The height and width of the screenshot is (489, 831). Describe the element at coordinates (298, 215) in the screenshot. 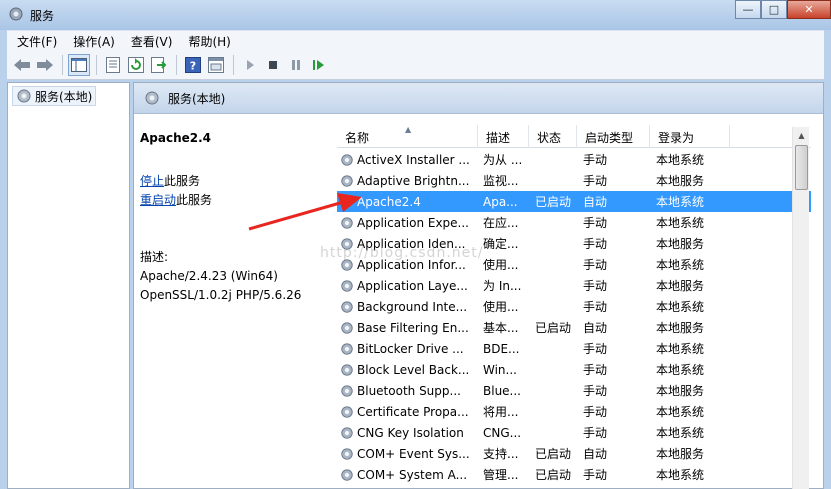

I see `annotation-arrow-shaft` at that location.